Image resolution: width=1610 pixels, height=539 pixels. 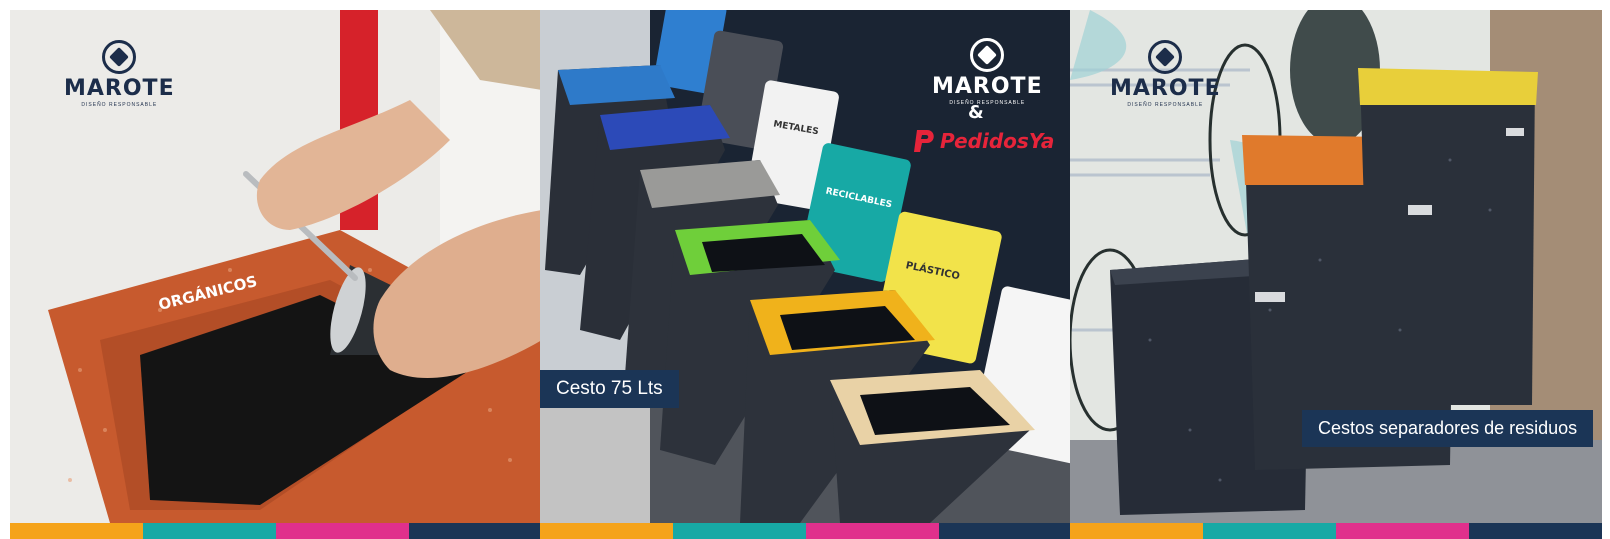 What do you see at coordinates (997, 141) in the screenshot?
I see `partner-name: PedidosYa` at bounding box center [997, 141].